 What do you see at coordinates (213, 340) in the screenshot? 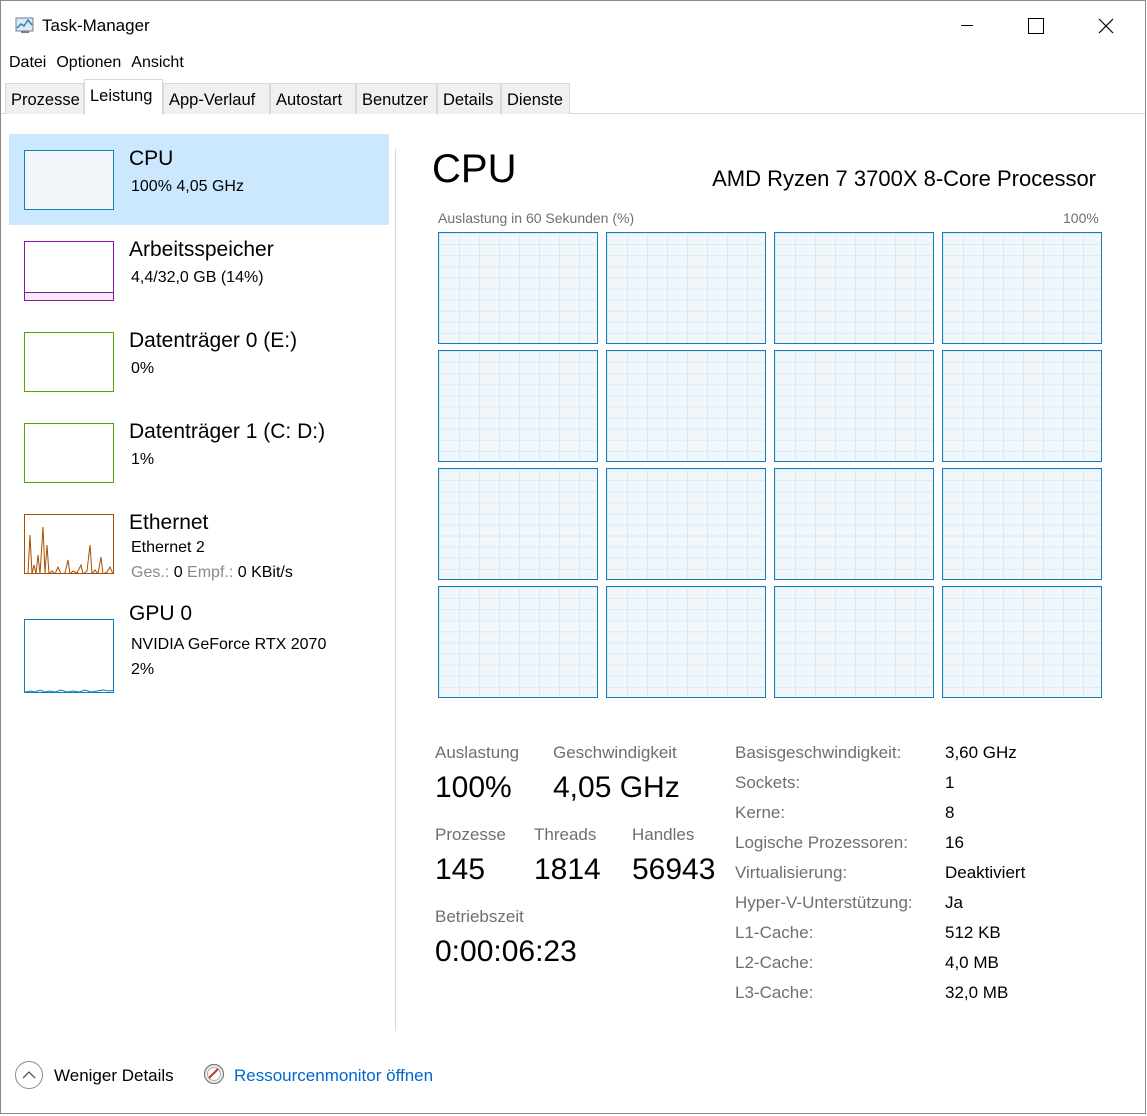
I see `resource-title: Datenträger 0 (E:)` at bounding box center [213, 340].